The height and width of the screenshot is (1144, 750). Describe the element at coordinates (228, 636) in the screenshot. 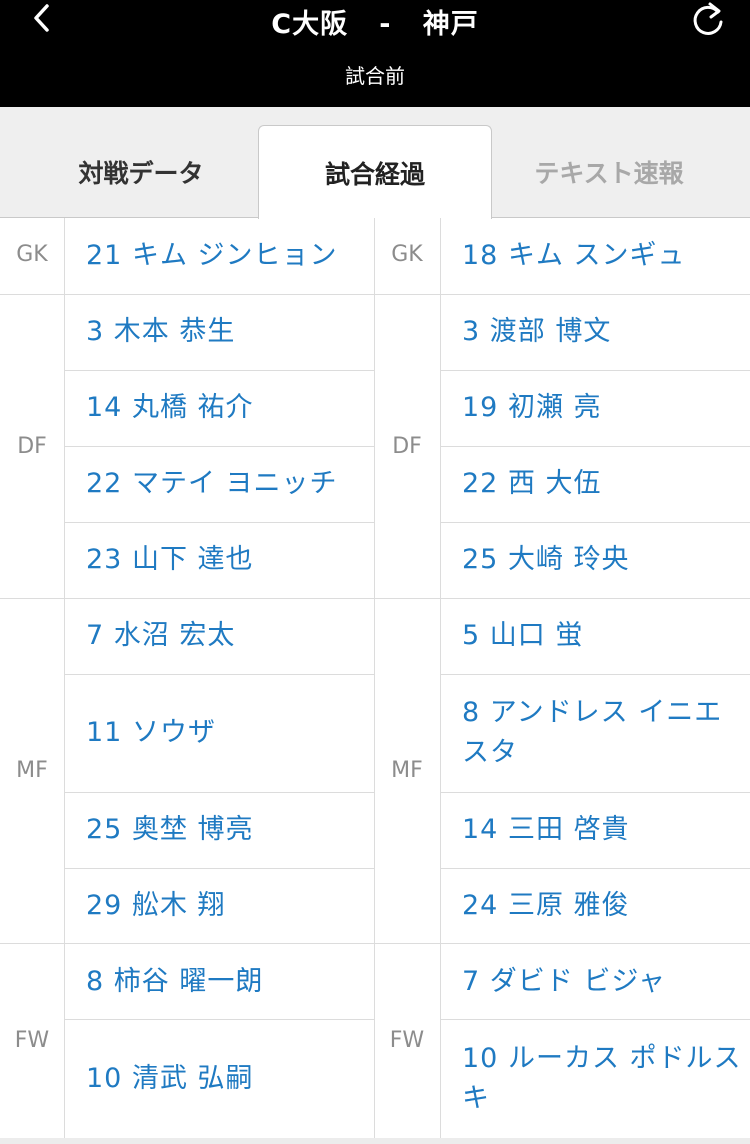

I see `home-player-mf: 7 水沼 宏太` at that location.